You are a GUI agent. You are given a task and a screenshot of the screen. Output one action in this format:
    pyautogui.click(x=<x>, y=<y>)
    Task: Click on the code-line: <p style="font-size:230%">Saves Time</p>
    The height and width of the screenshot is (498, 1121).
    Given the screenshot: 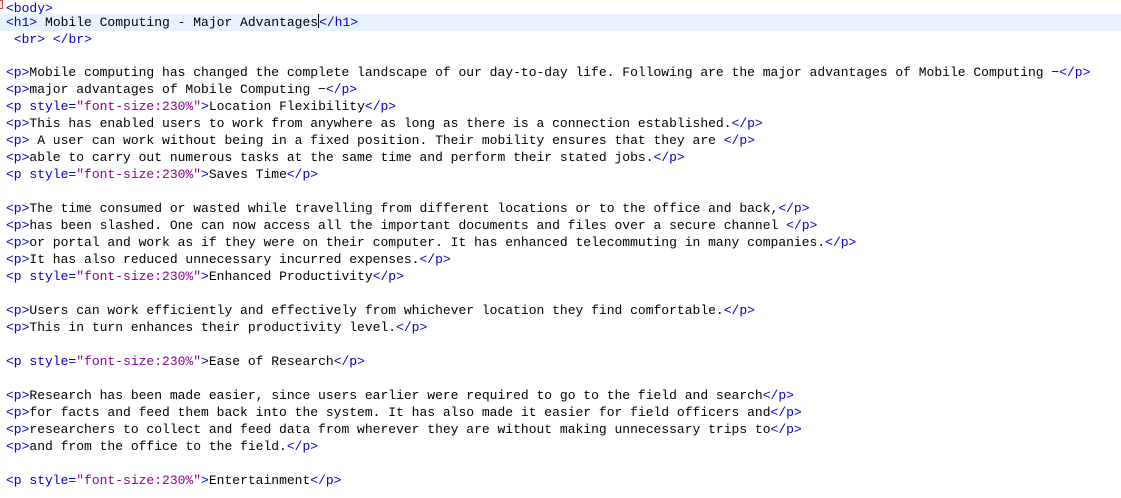 What is the action you would take?
    pyautogui.click(x=159, y=174)
    